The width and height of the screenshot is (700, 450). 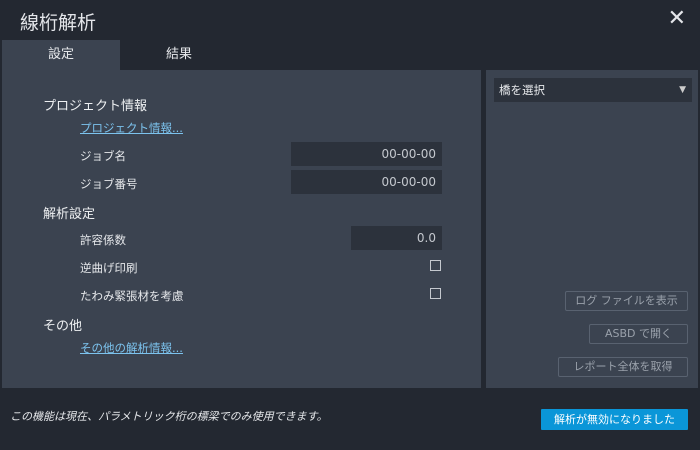 I want to click on tolerance-input: 0.0, so click(x=396, y=238).